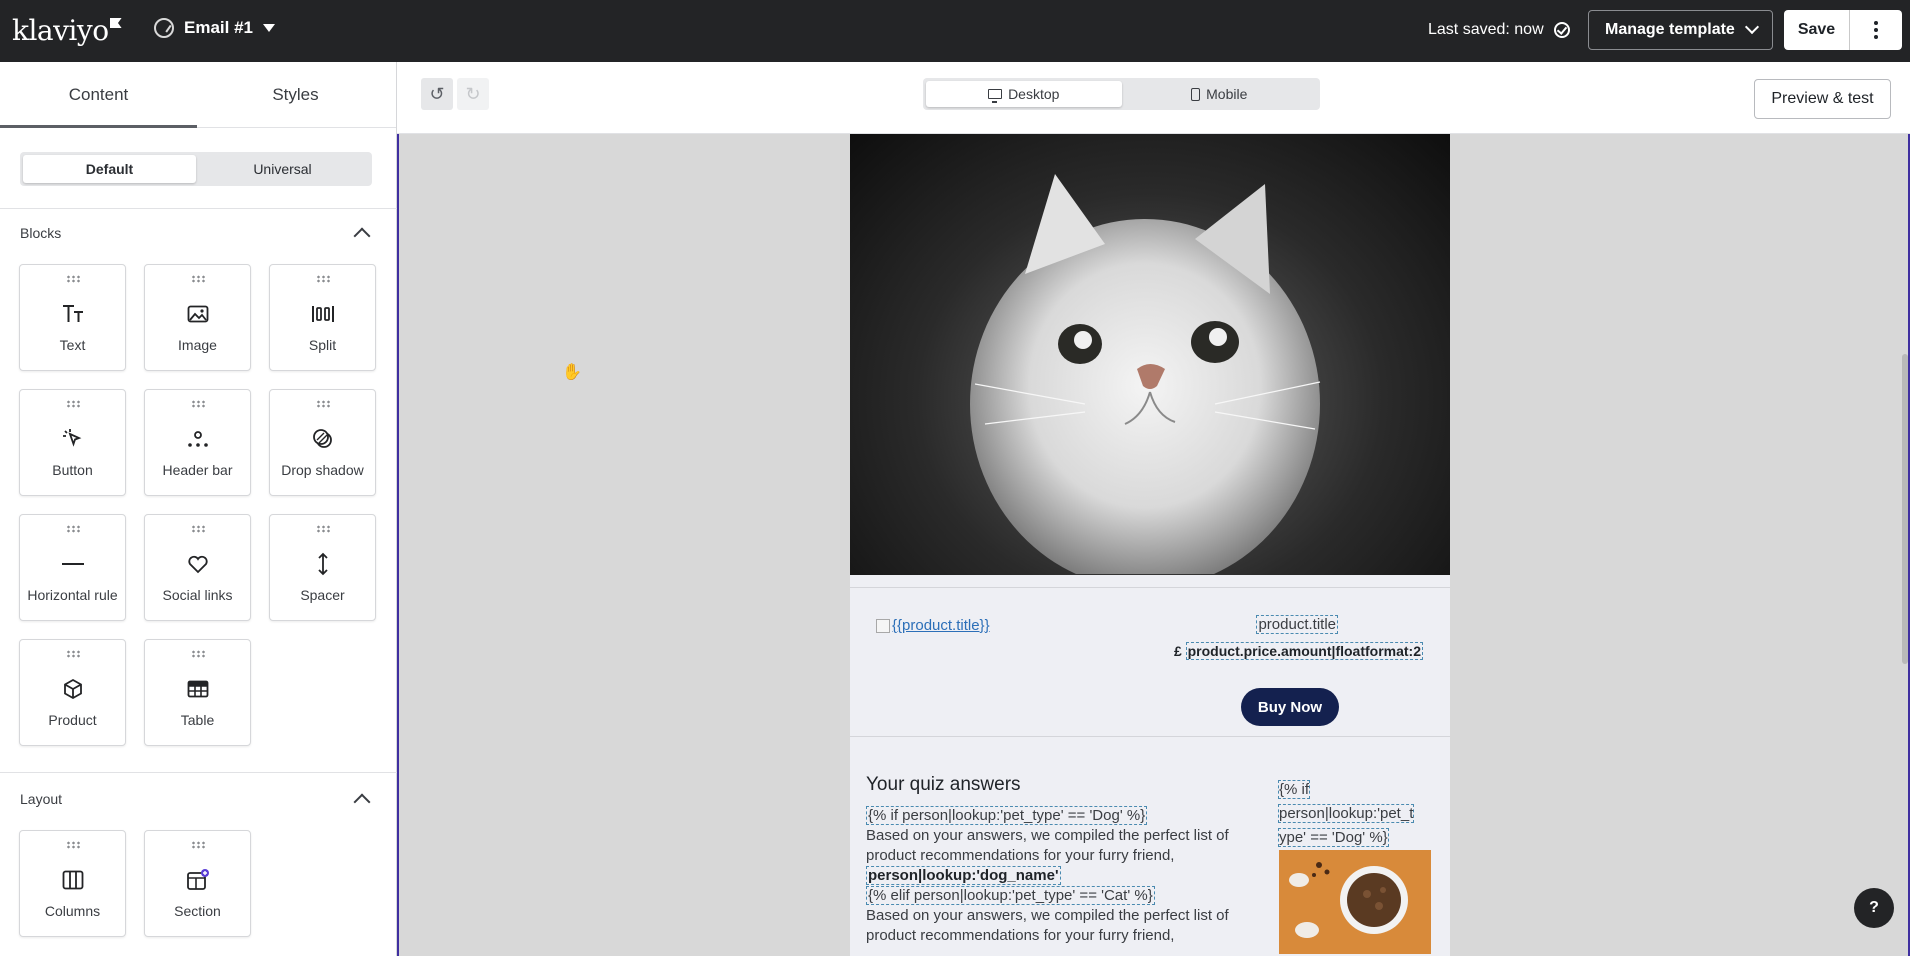 The height and width of the screenshot is (956, 1910). Describe the element at coordinates (295, 94) in the screenshot. I see `tab-styles: Styles` at that location.